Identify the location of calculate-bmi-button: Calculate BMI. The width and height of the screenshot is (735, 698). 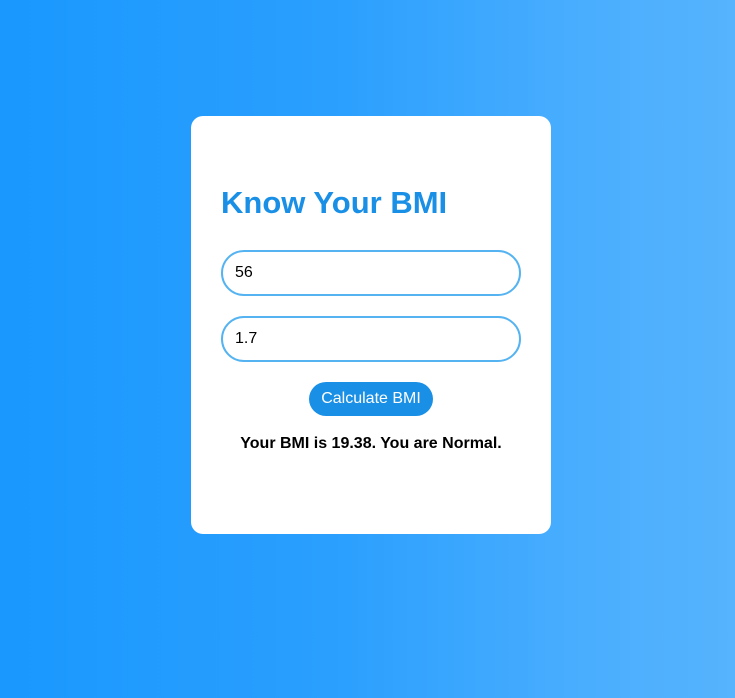
(371, 399).